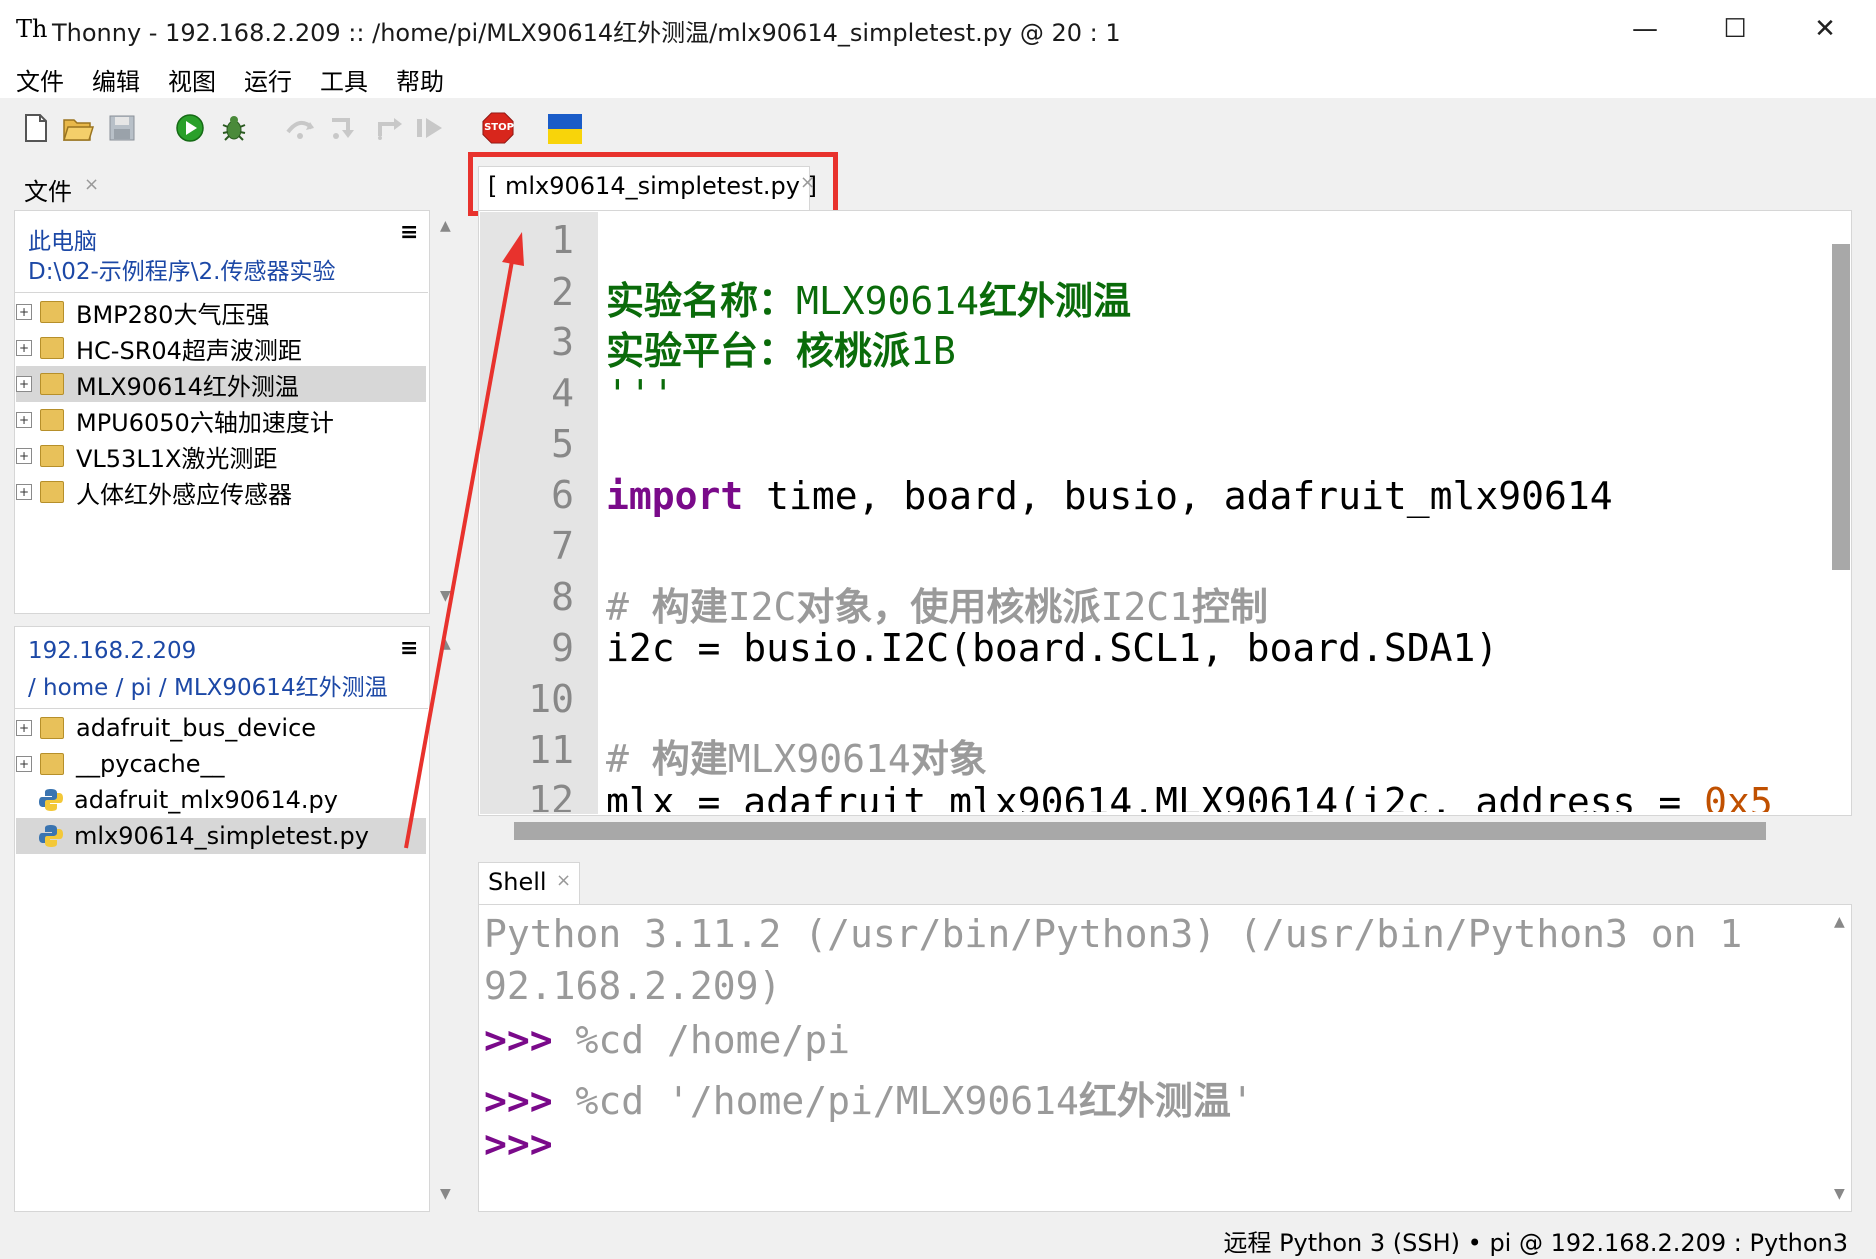 The width and height of the screenshot is (1876, 1259). I want to click on annotation-arrow, so click(464, 540).